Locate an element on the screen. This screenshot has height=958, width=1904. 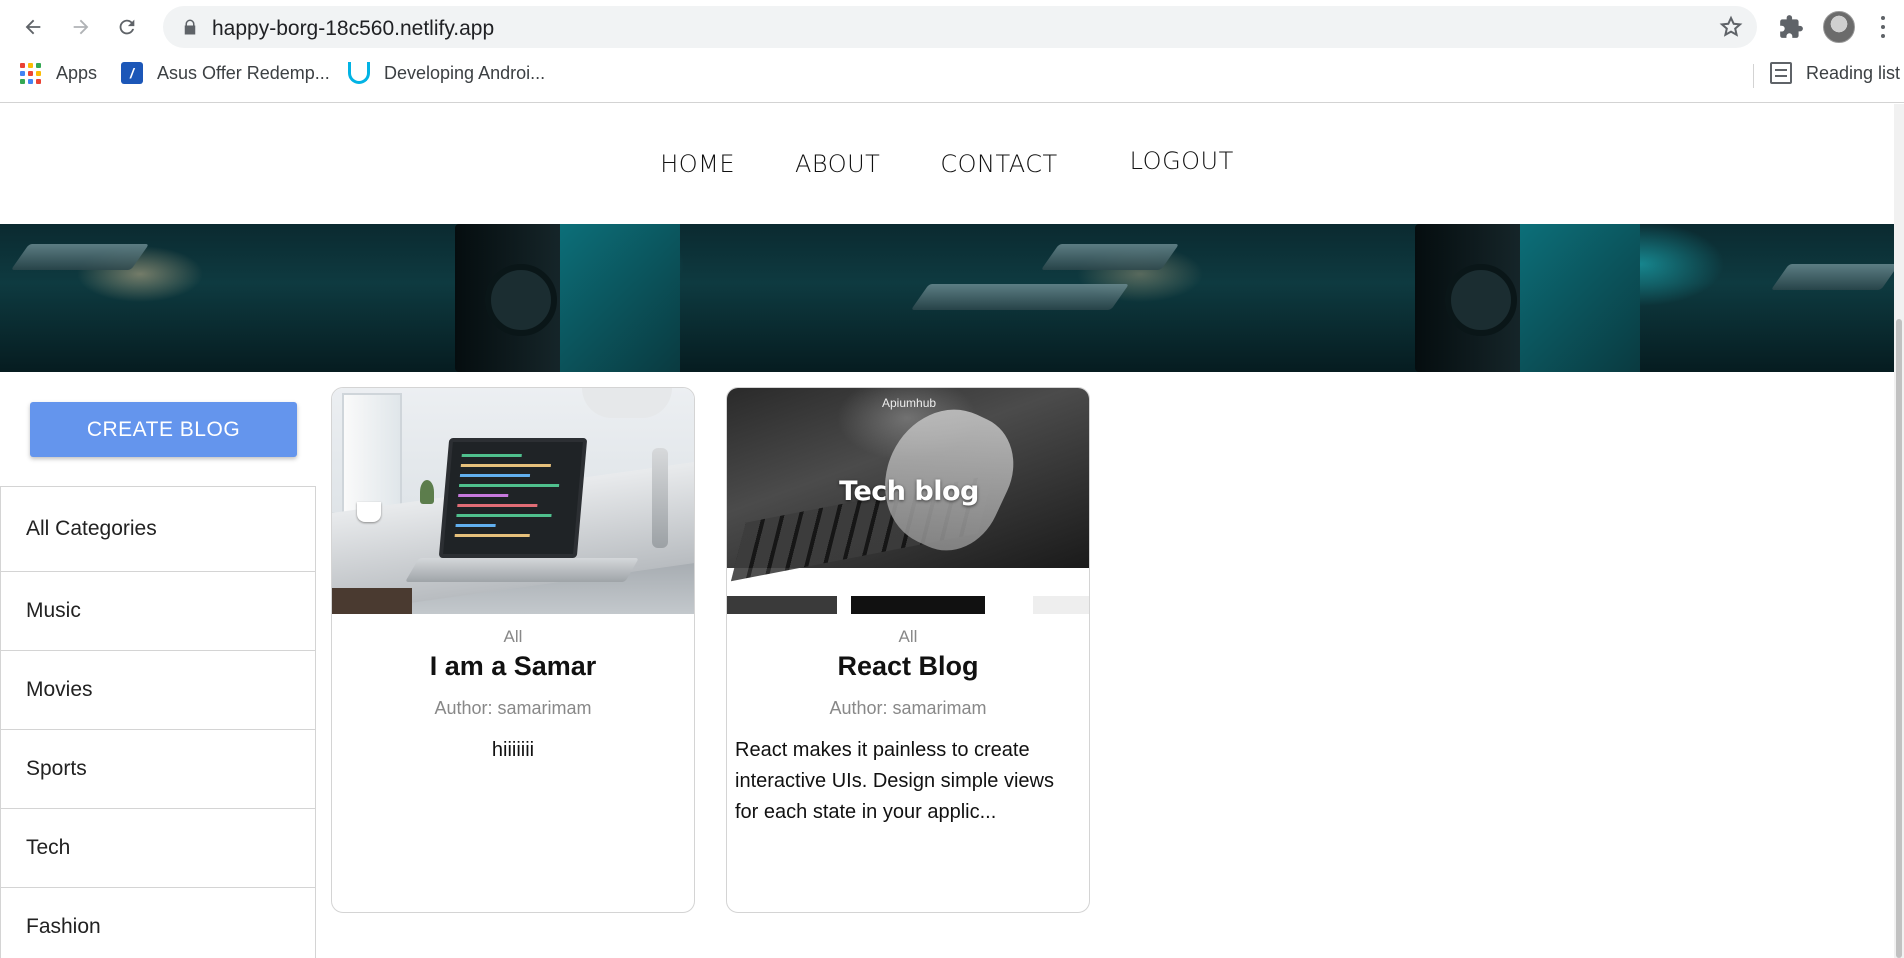
url-text: happy-borg-18c560.netlify.app is located at coordinates (353, 28).